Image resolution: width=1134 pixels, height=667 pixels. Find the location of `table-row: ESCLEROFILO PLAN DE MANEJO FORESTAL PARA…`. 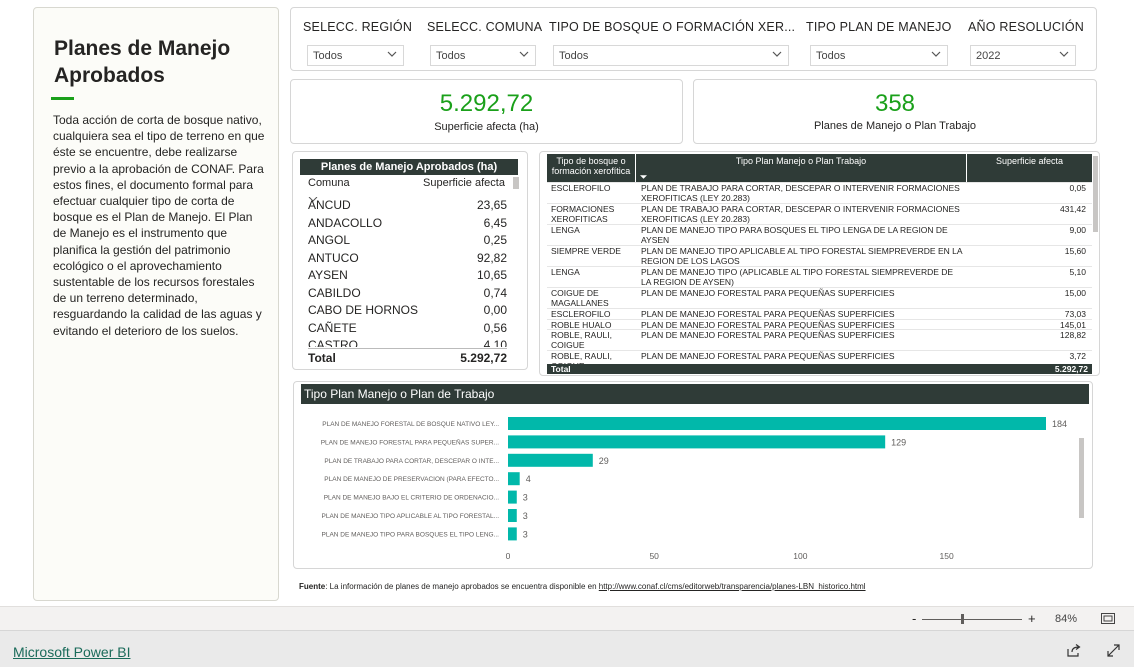

table-row: ESCLEROFILO PLAN DE MANEJO FORESTAL PARA… is located at coordinates (819, 313).